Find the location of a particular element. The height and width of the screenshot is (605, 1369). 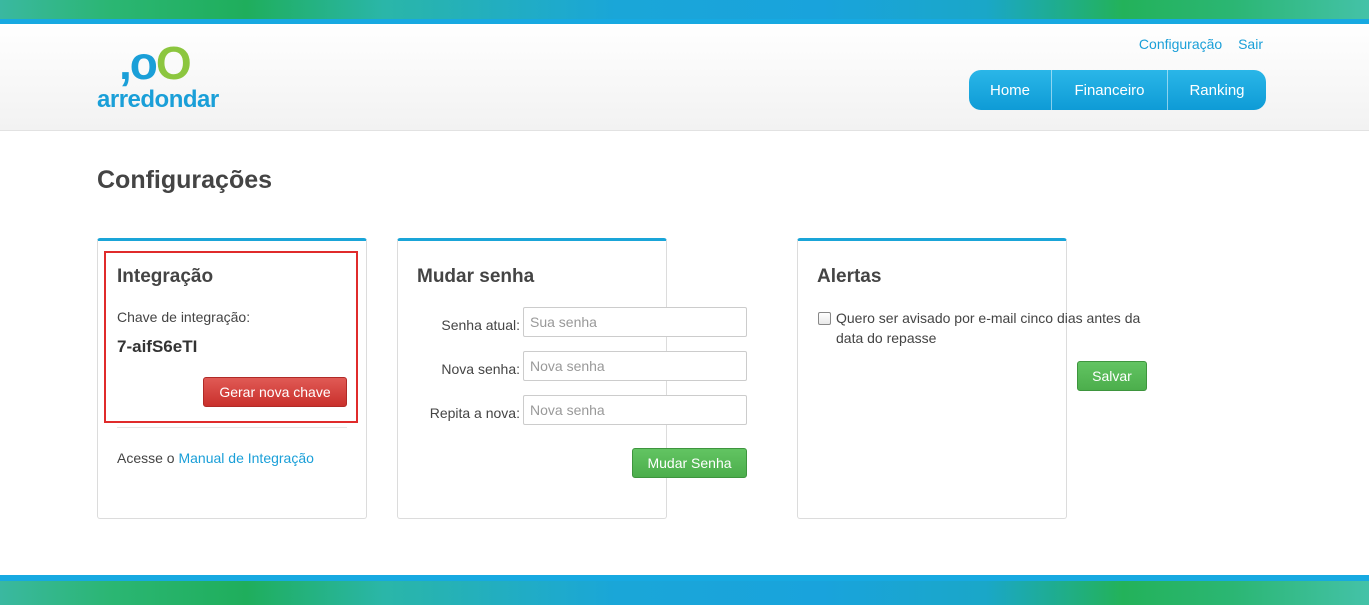

main-nav: Home Financeiro Ranking is located at coordinates (1117, 90).